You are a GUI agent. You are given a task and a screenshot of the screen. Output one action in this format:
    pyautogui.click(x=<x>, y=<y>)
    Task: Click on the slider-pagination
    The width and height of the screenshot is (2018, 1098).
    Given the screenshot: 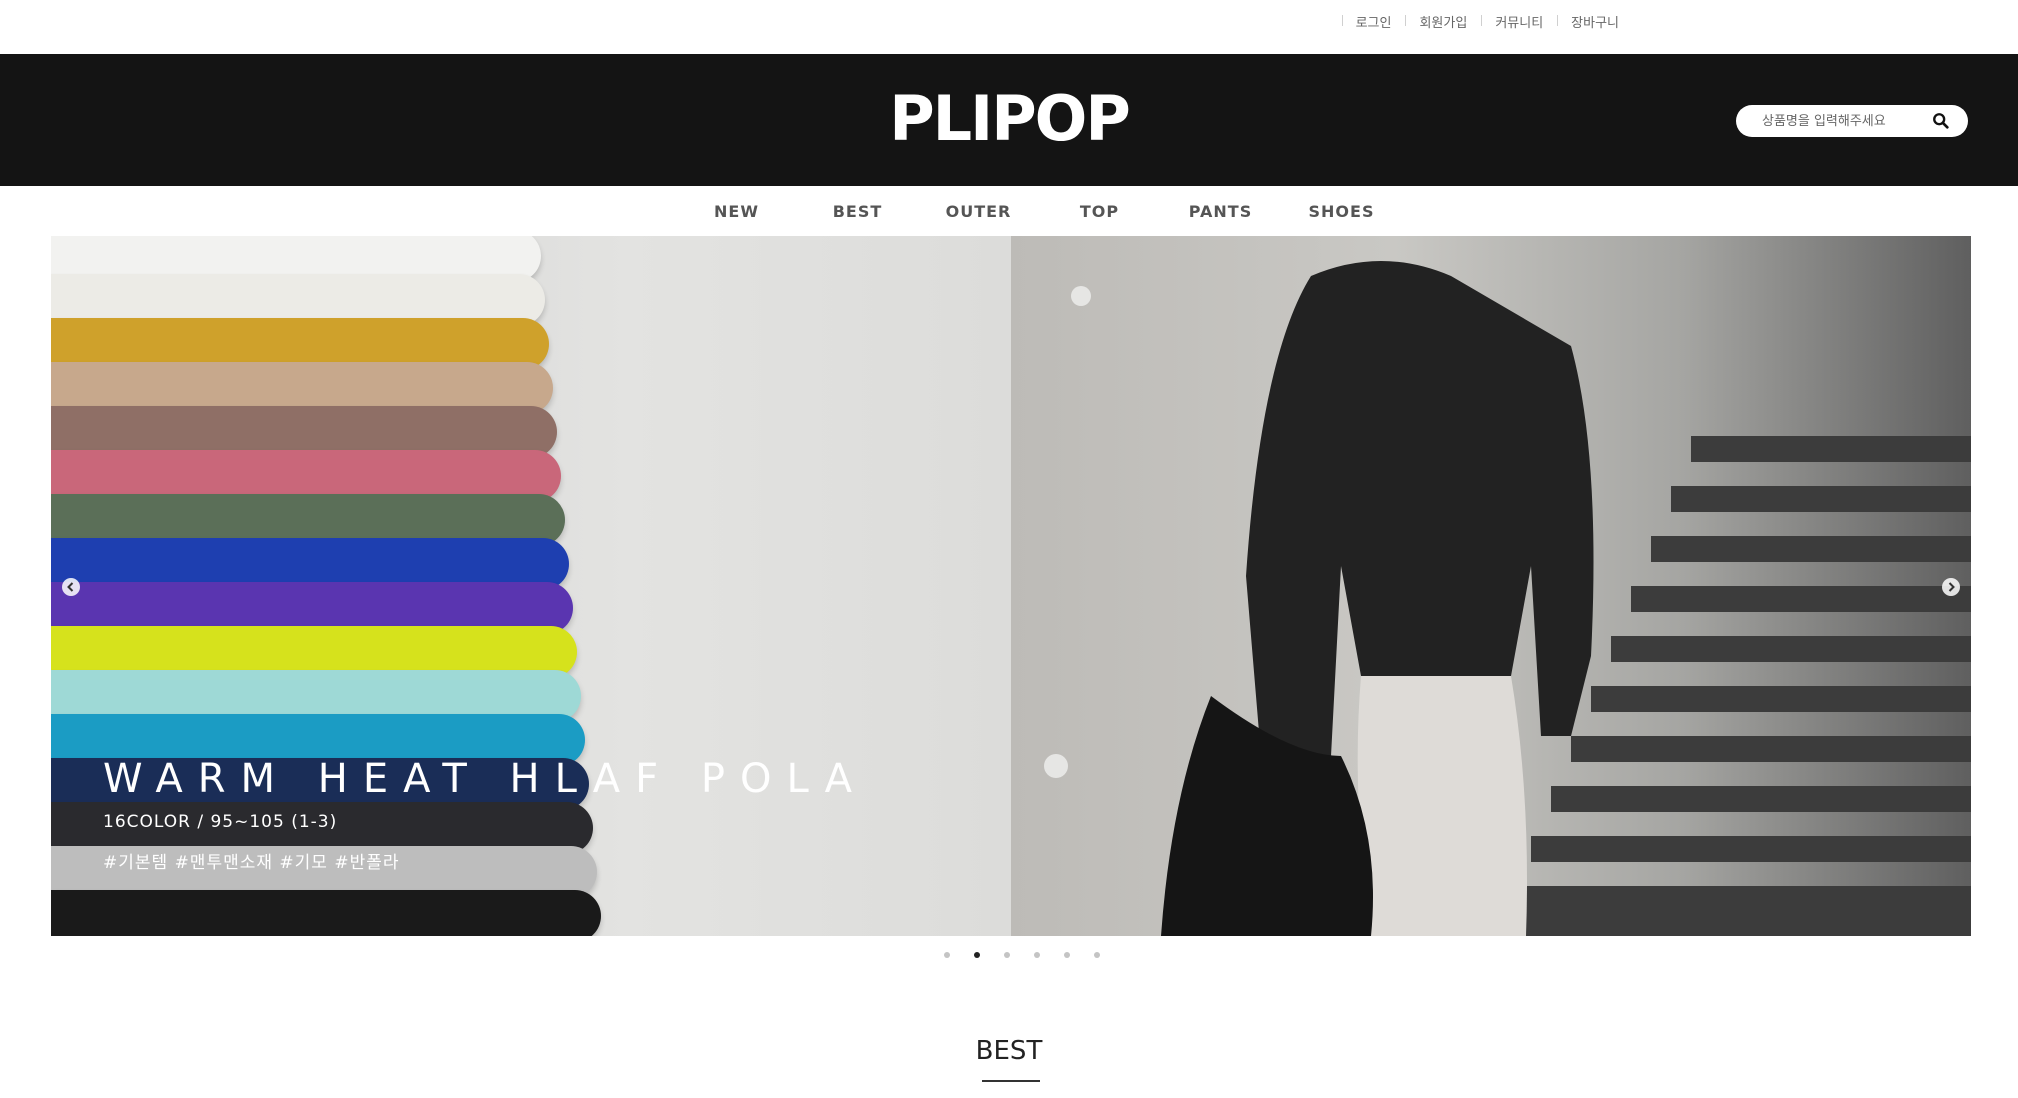 What is the action you would take?
    pyautogui.click(x=1022, y=955)
    